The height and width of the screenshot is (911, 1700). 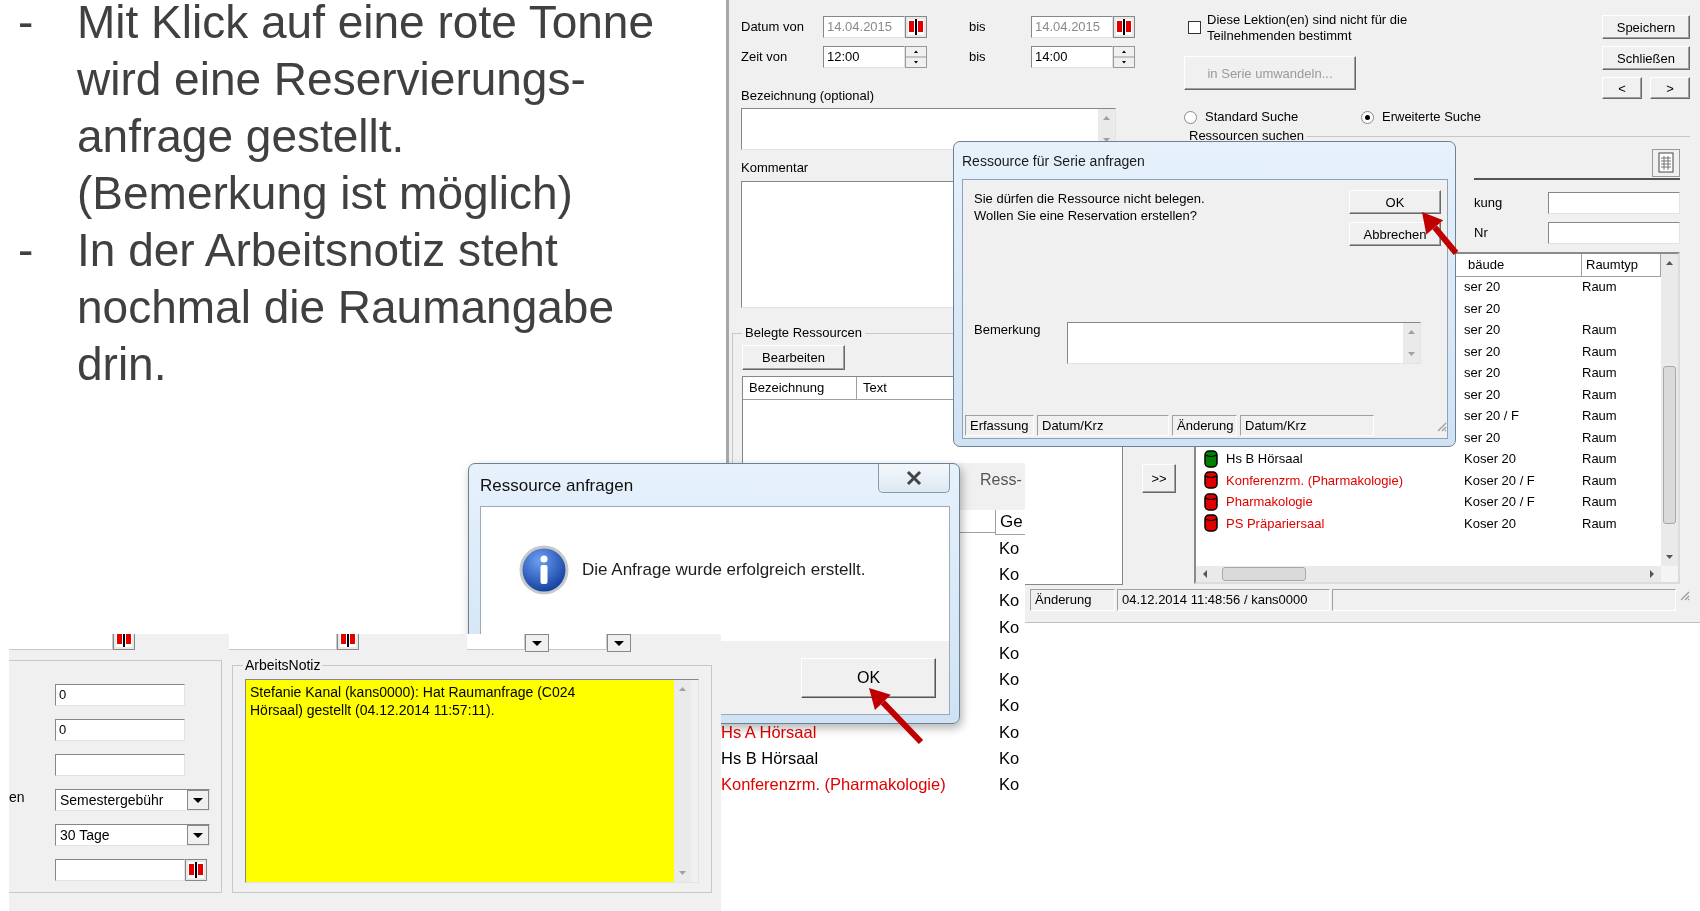 What do you see at coordinates (804, 333) in the screenshot?
I see `group-title: Belegte Ressourcen` at bounding box center [804, 333].